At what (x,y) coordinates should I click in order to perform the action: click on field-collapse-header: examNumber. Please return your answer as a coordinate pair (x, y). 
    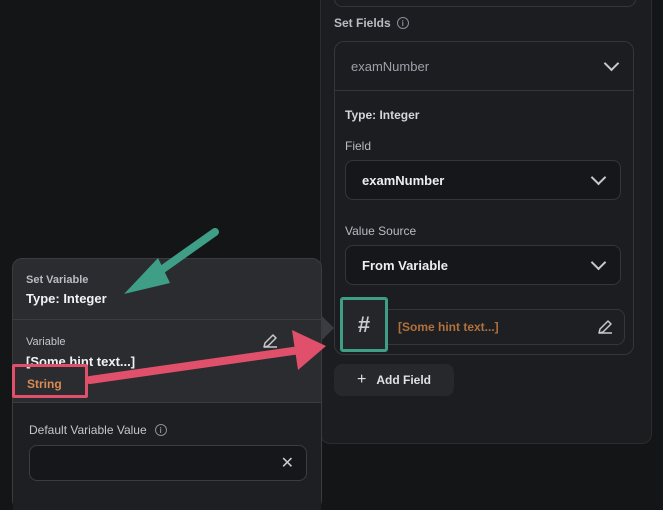
    Looking at the image, I should click on (484, 66).